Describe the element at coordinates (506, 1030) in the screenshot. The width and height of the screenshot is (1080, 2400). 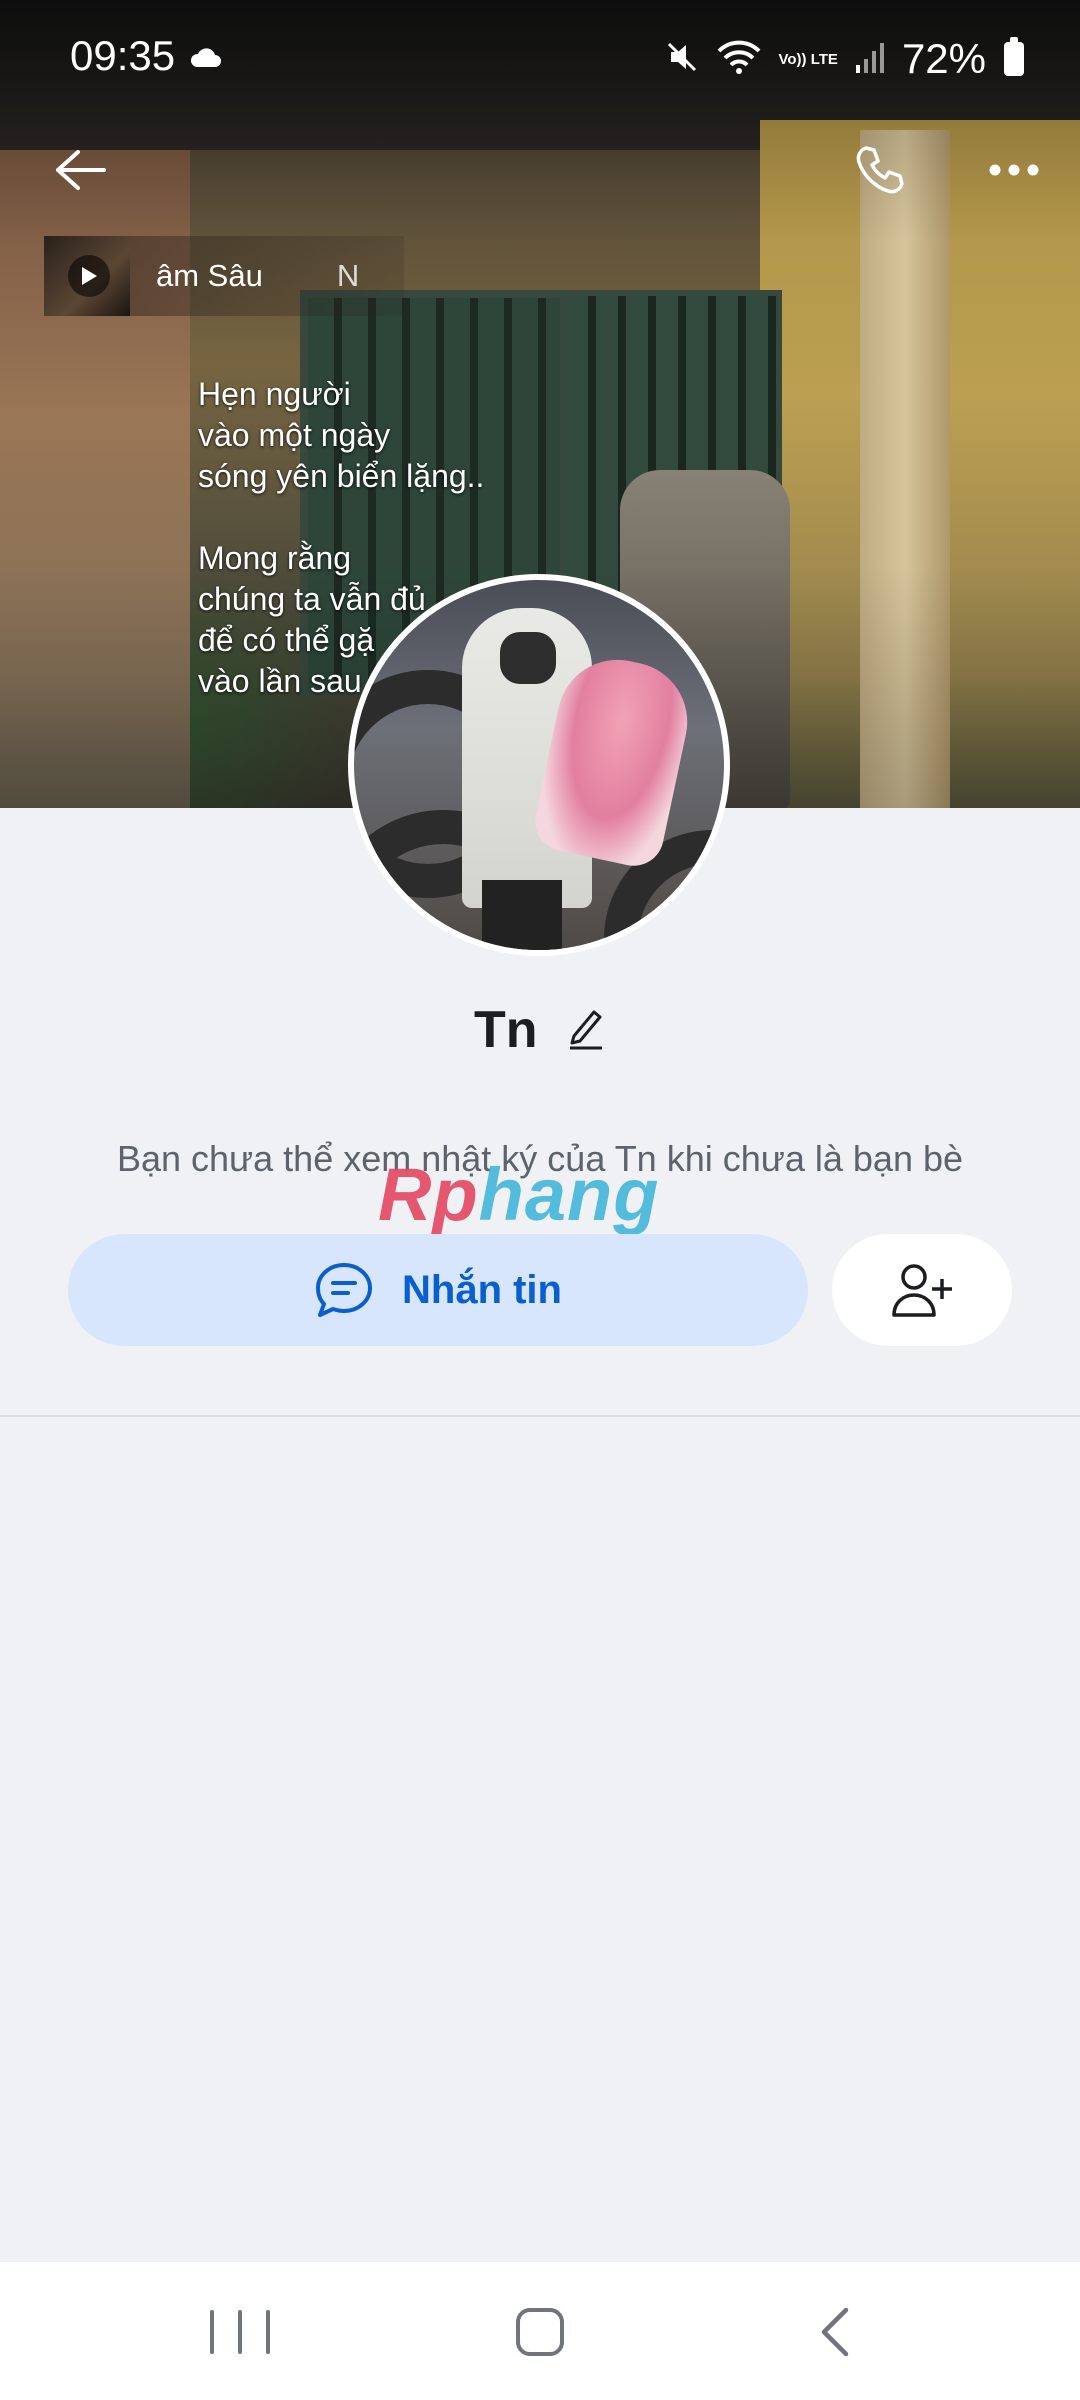
I see `profile-name: Tn` at that location.